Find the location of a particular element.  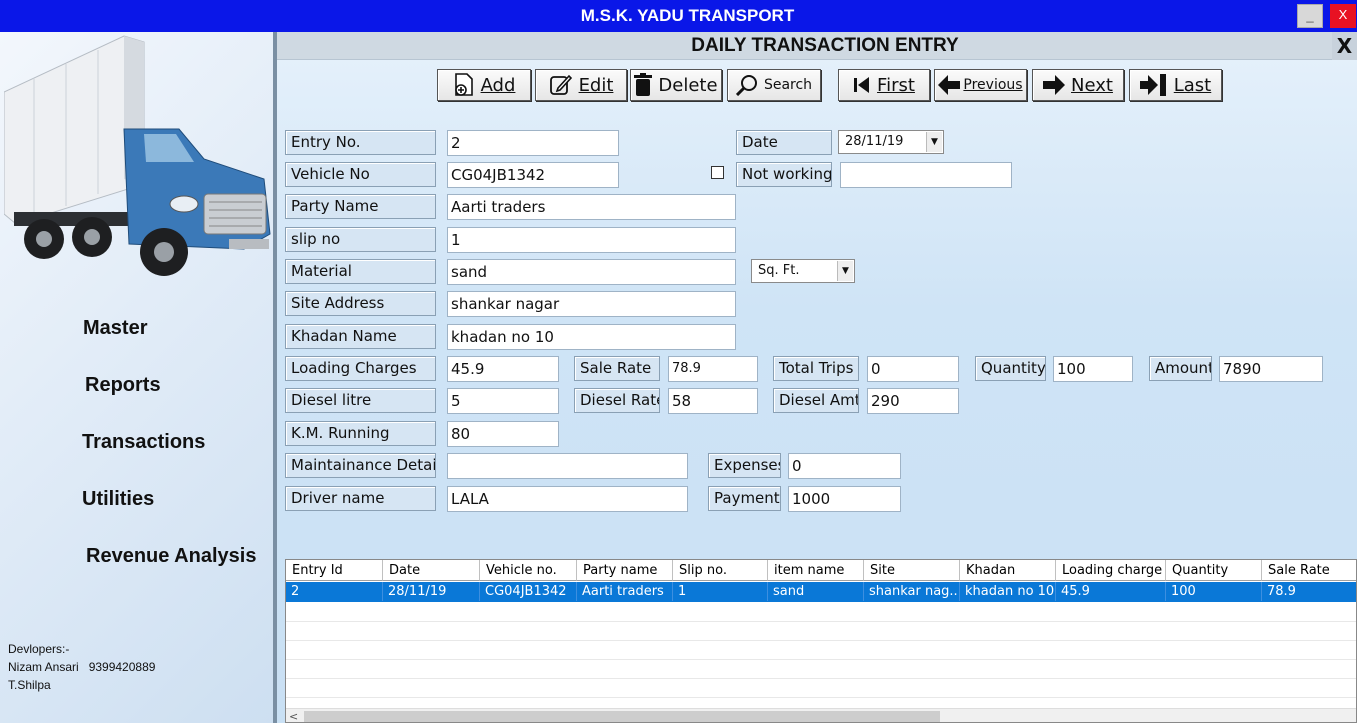

form-title: DAILY TRANSACTION ENTRY is located at coordinates (825, 45).